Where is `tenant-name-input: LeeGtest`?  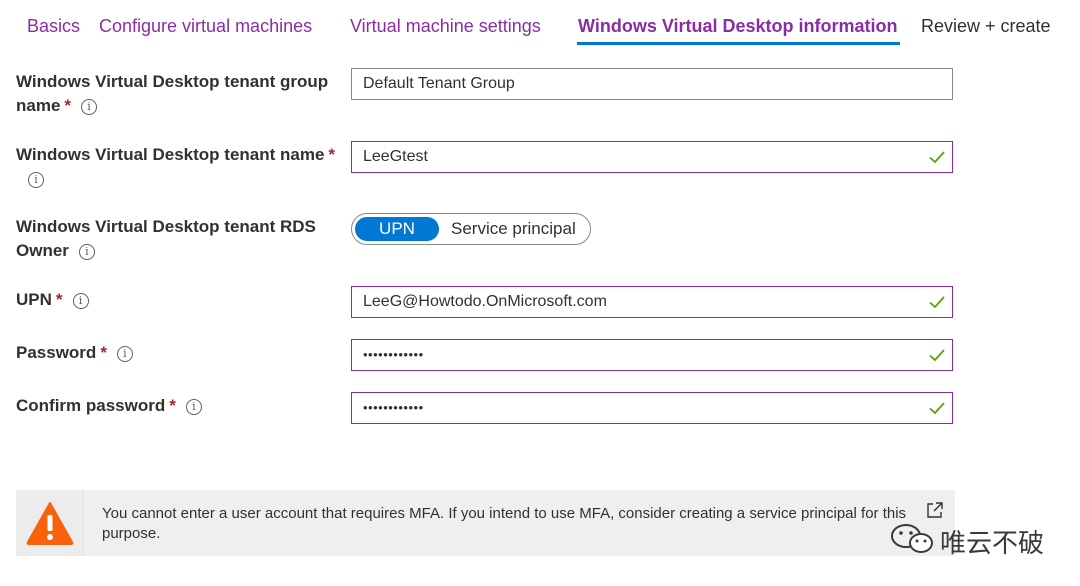
tenant-name-input: LeeGtest is located at coordinates (652, 157).